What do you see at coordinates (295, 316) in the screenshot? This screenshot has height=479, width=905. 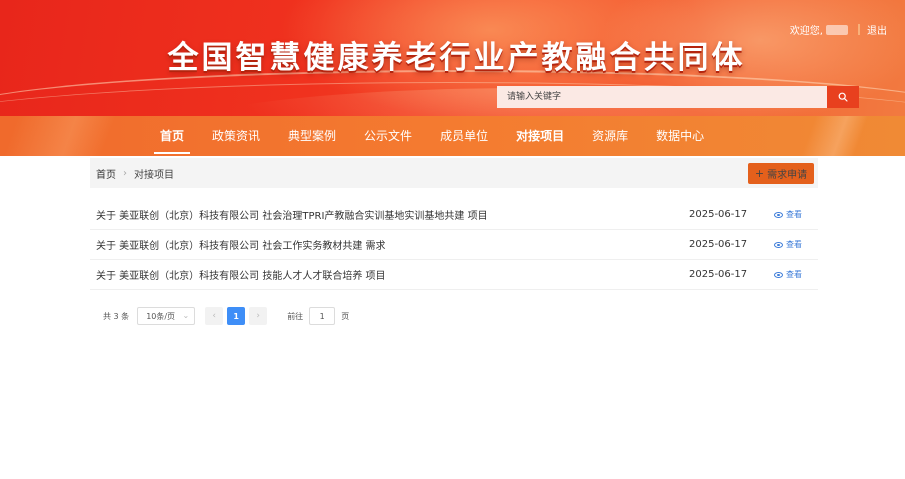 I see `goto-label: 前往` at bounding box center [295, 316].